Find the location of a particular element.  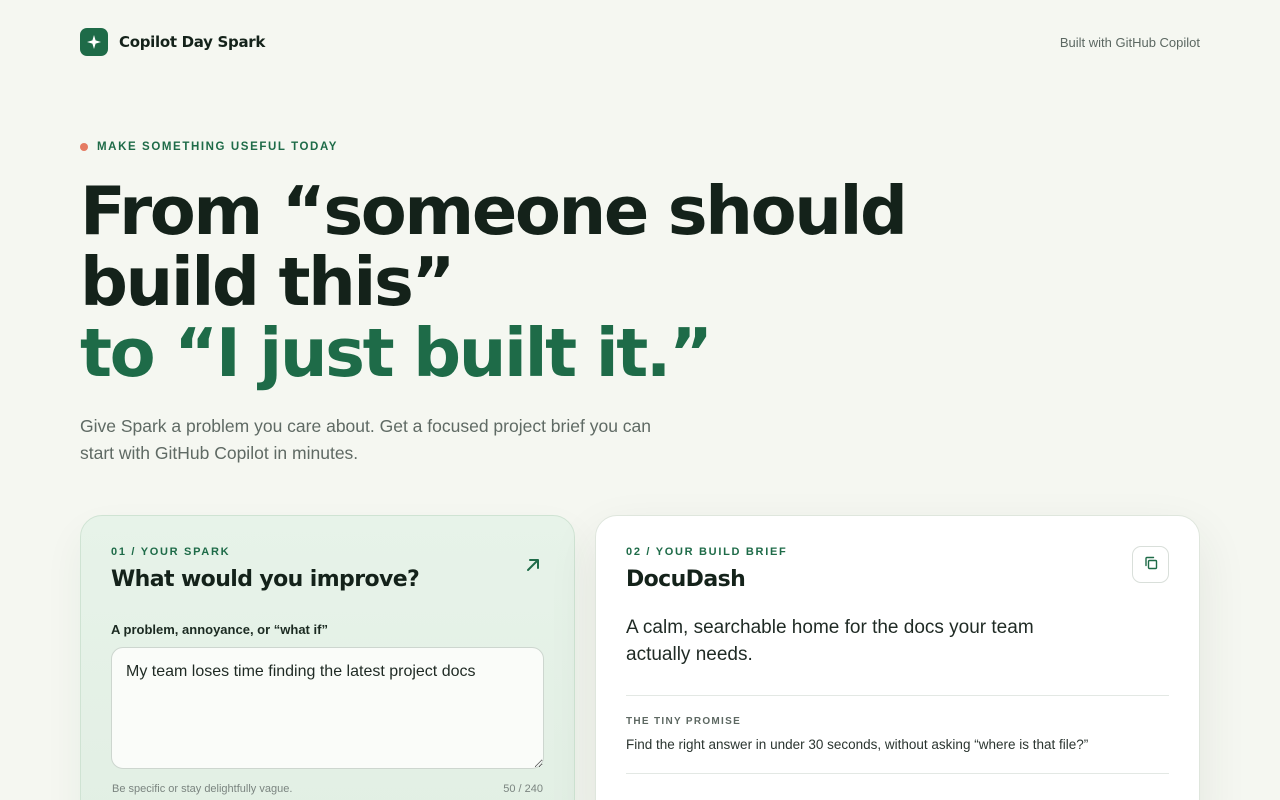

promise-label: THE TINY PROMISE is located at coordinates (684, 721).